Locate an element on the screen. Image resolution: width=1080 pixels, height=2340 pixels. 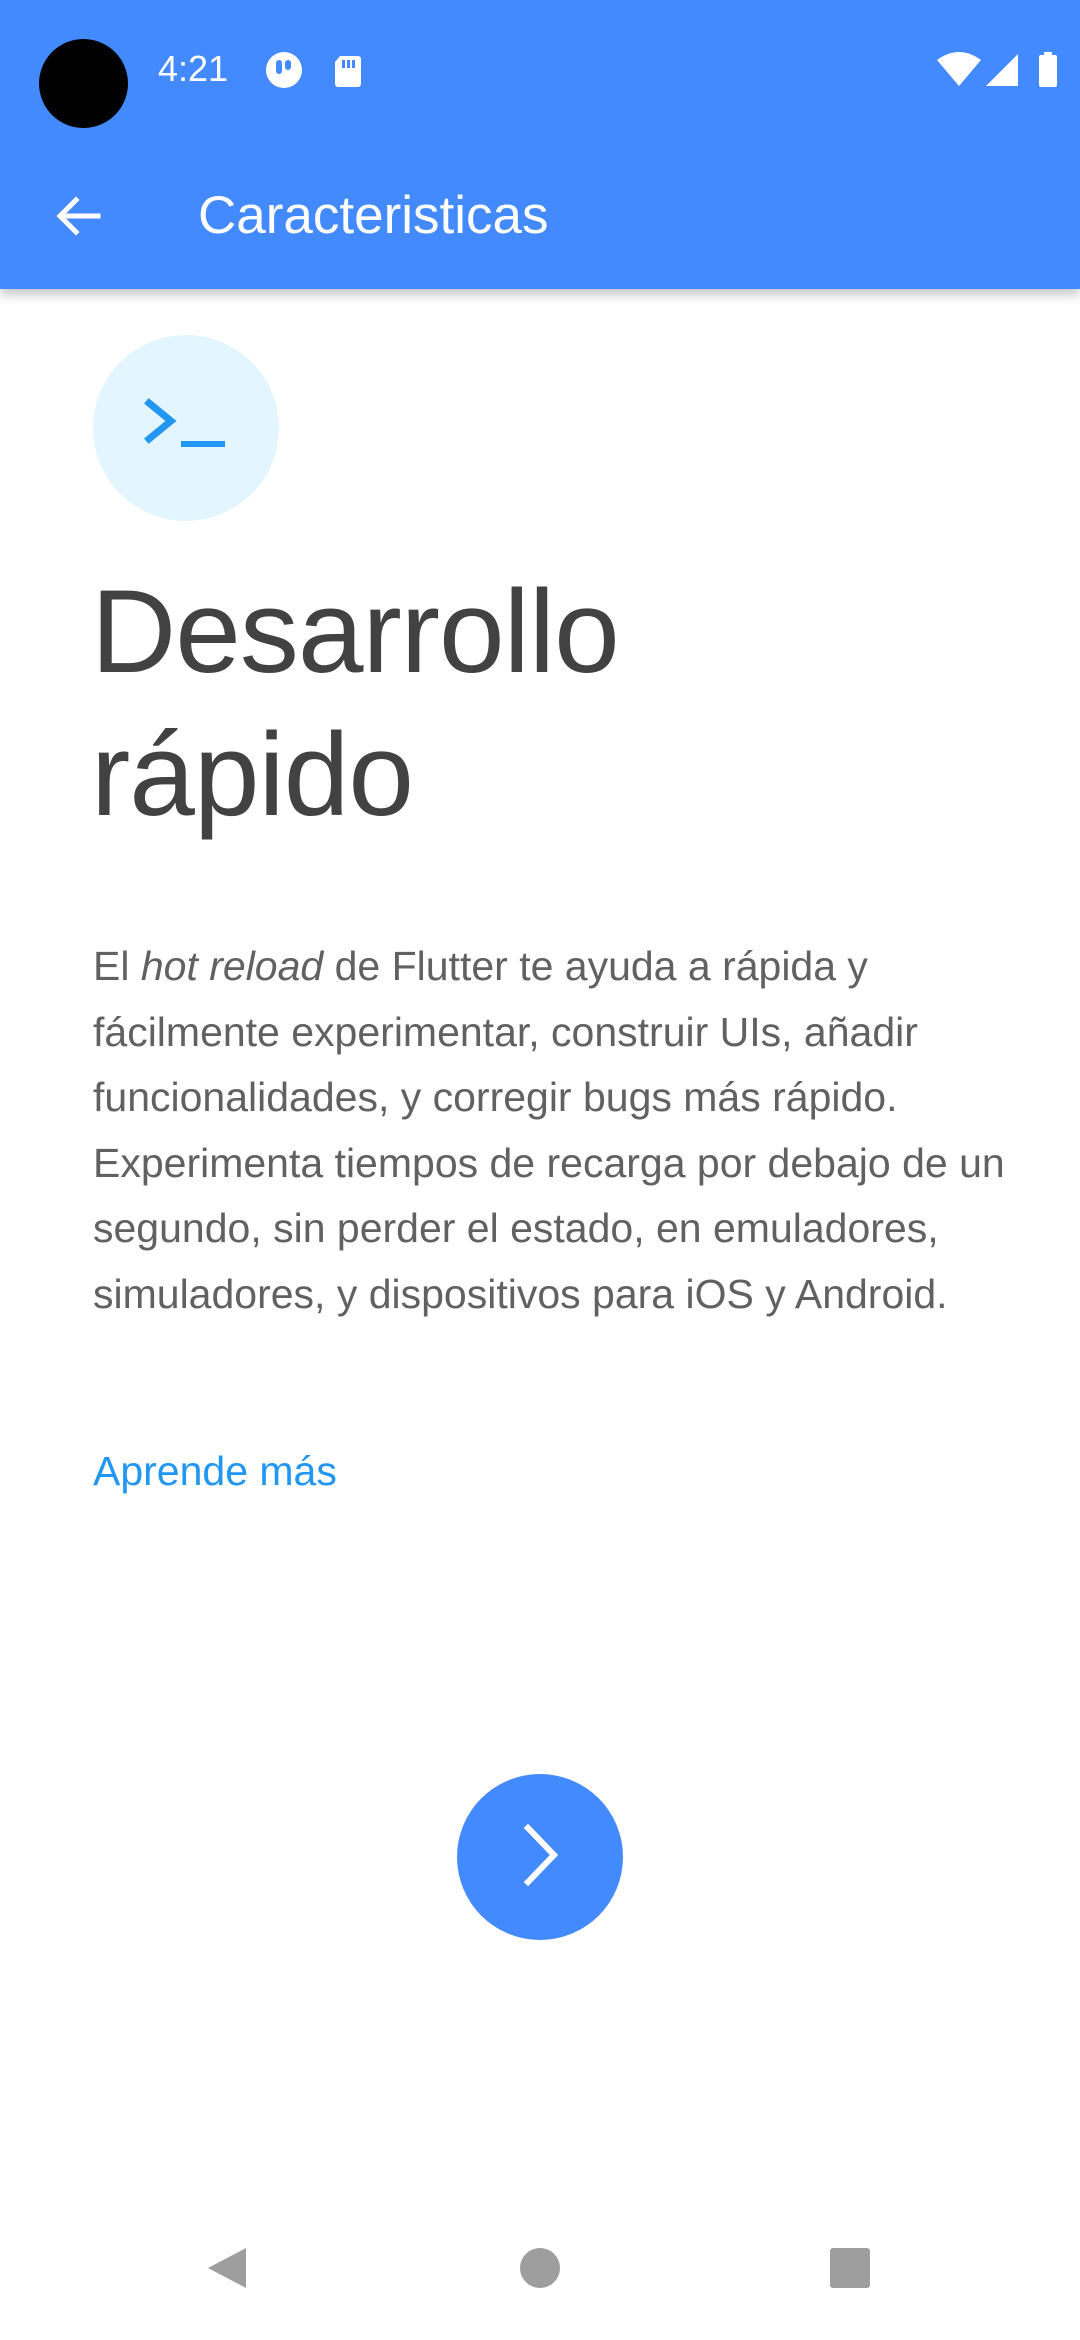
terminal-icon is located at coordinates (186, 428).